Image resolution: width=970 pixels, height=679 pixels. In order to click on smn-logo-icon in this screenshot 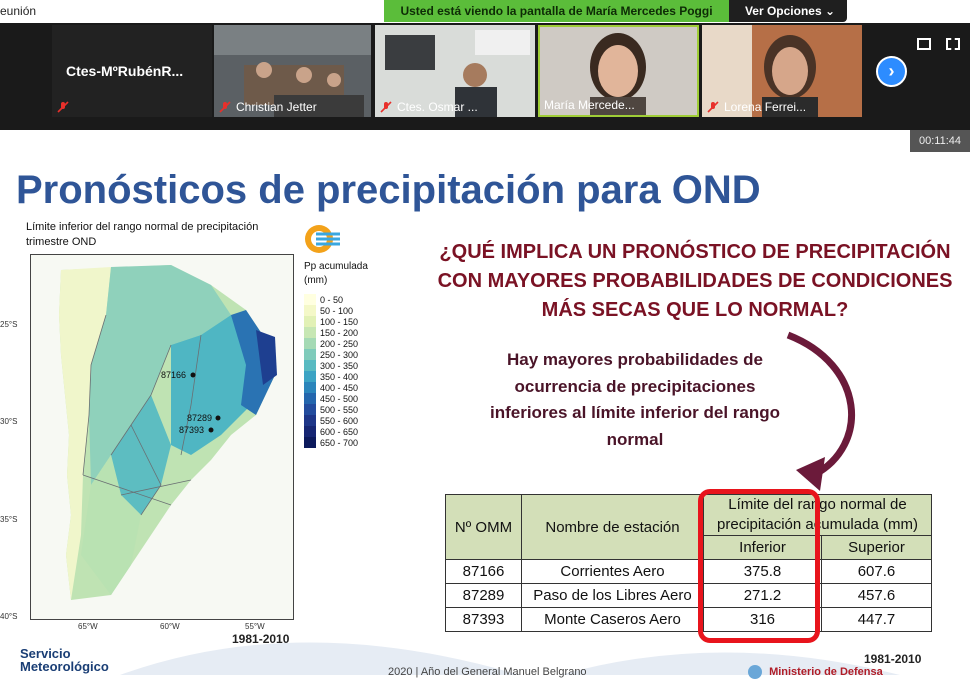, I will do `click(322, 239)`.